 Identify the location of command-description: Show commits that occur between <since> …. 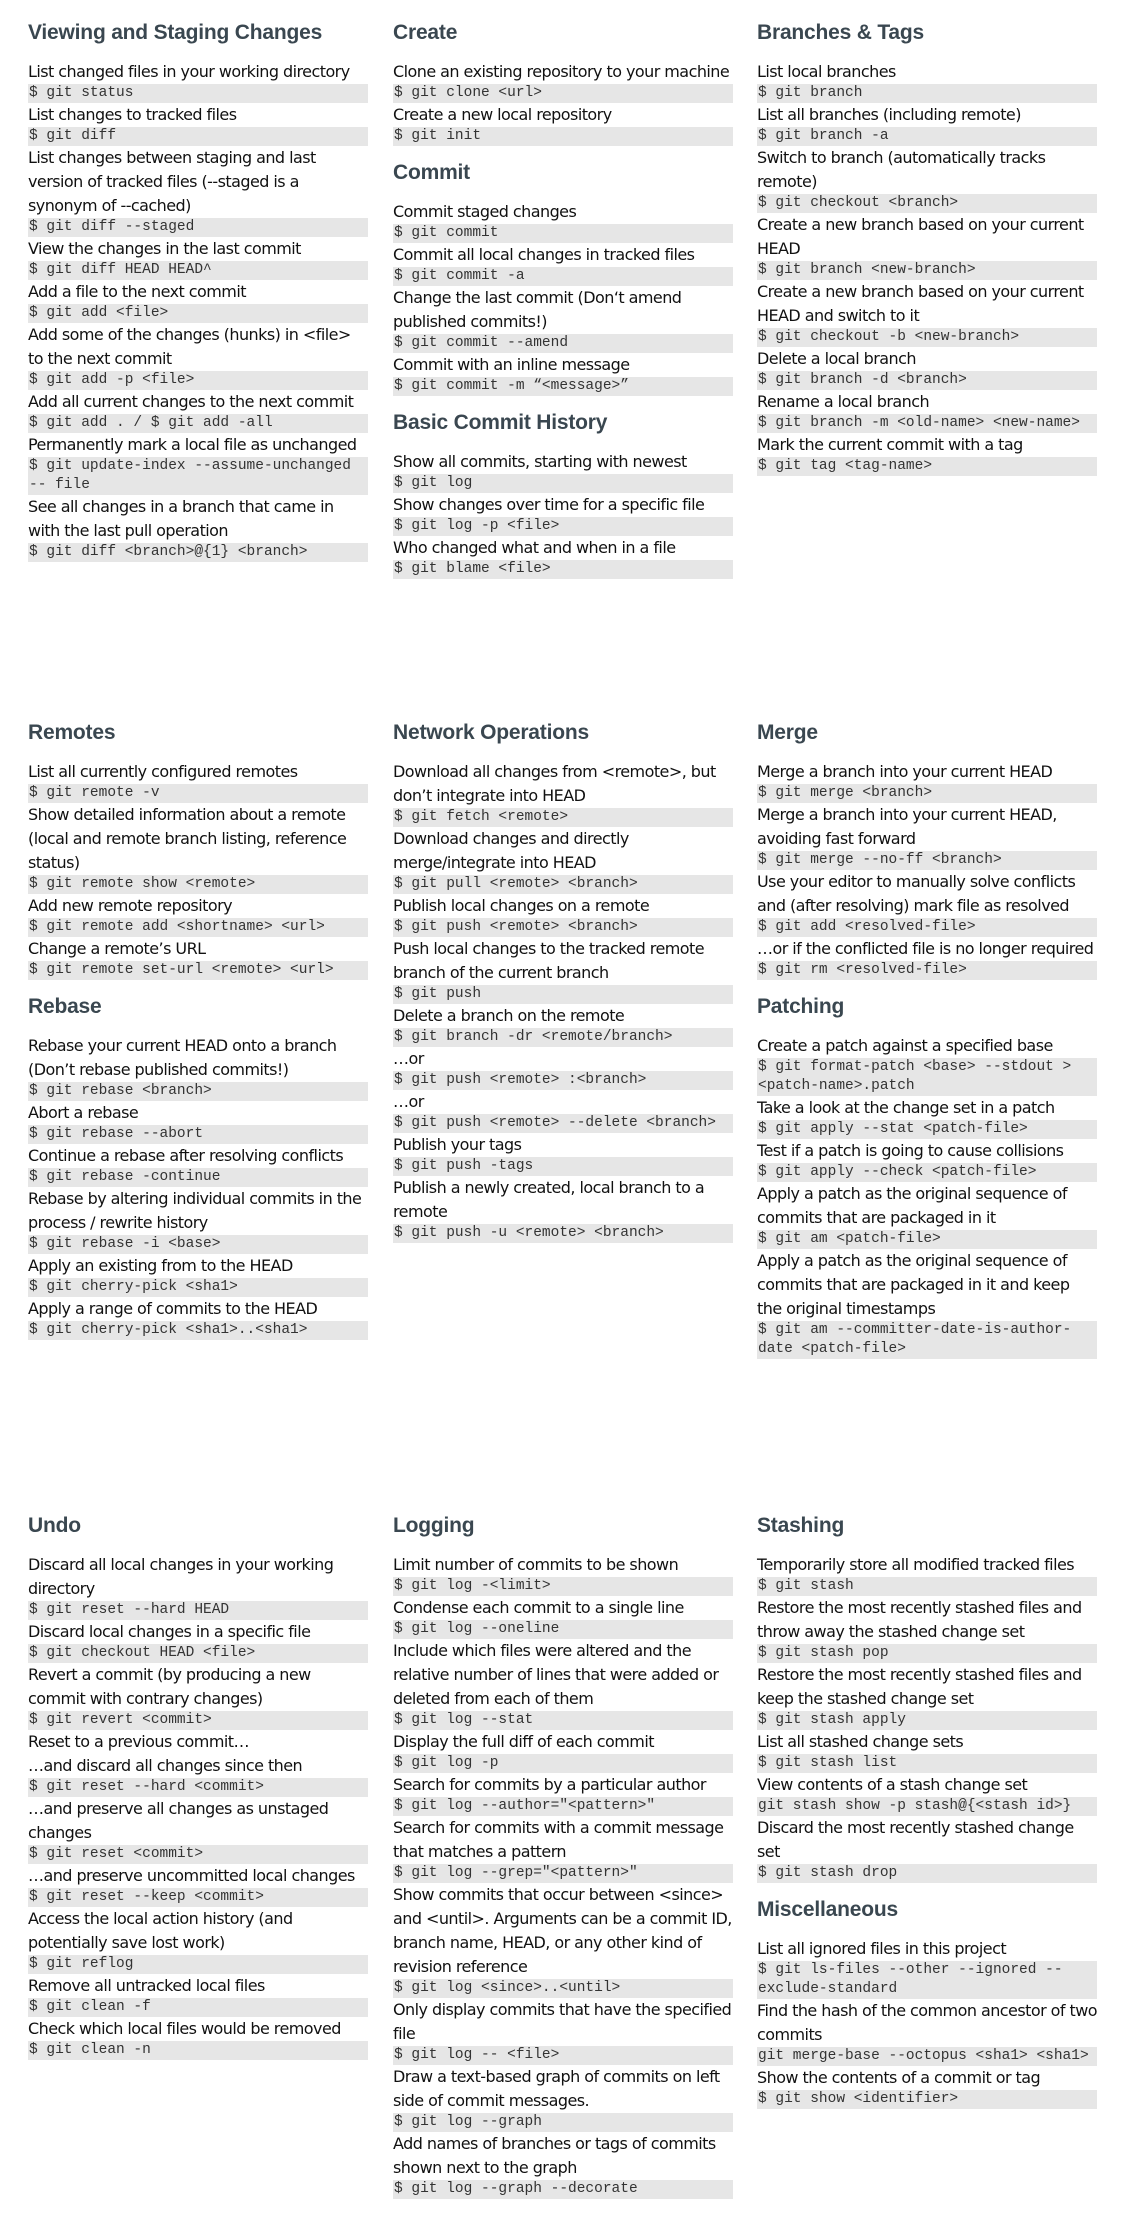
(562, 1930).